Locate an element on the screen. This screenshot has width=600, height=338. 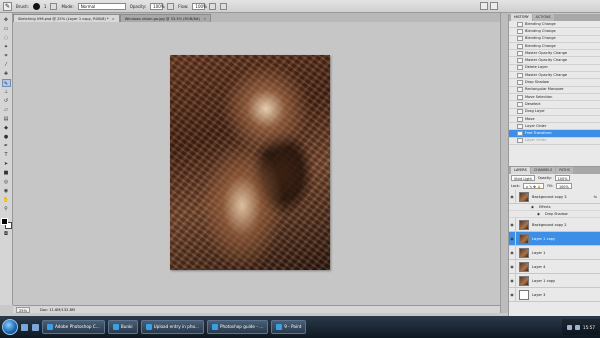
flow-field: 100% is located at coordinates (199, 6).